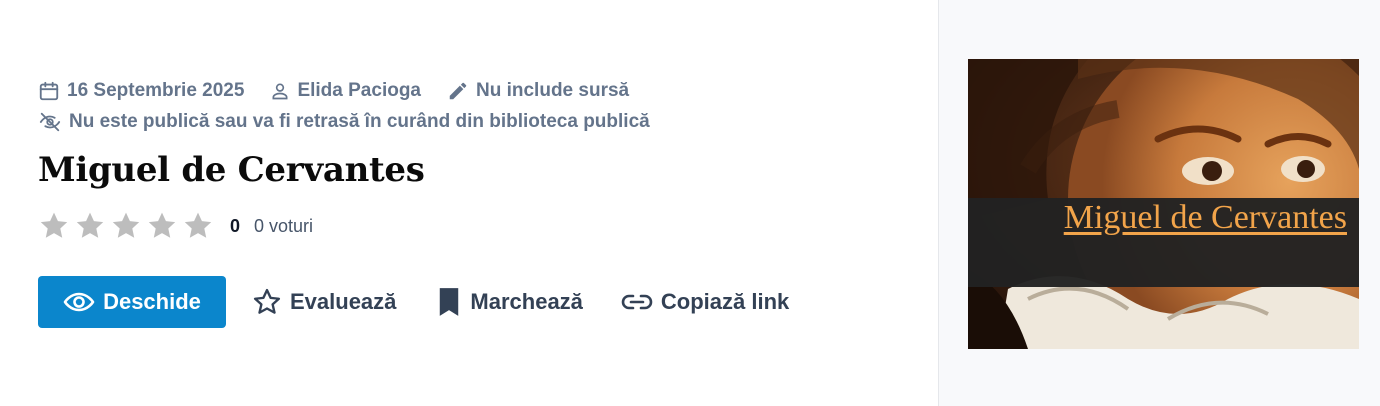  Describe the element at coordinates (343, 301) in the screenshot. I see `rate-button-label: Evaluează` at that location.